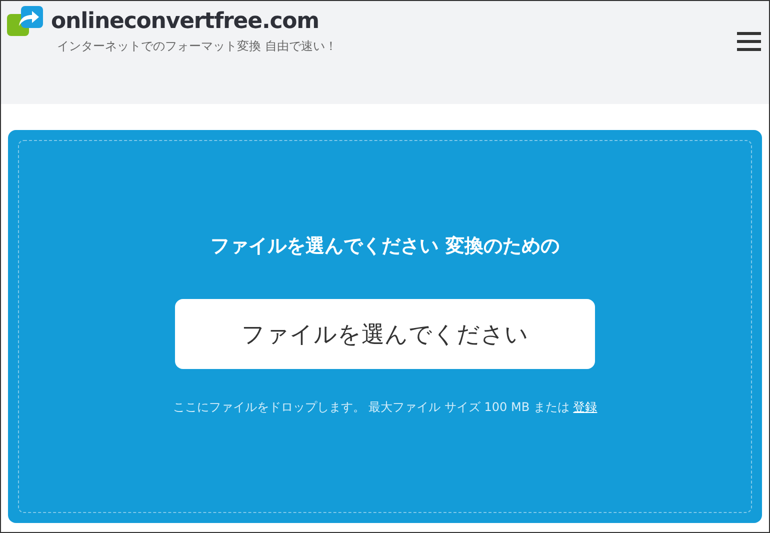 Image resolution: width=770 pixels, height=533 pixels. I want to click on choose-file-button: ファイルを選んでください, so click(385, 334).